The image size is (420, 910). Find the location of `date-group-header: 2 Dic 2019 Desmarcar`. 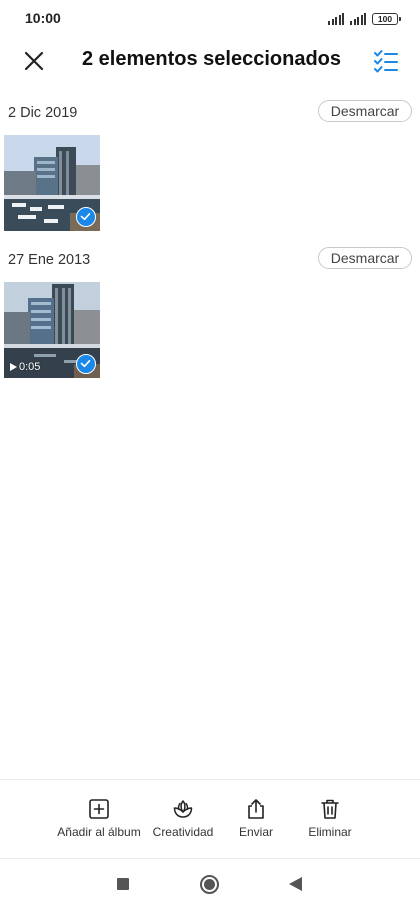

date-group-header: 2 Dic 2019 Desmarcar is located at coordinates (210, 114).